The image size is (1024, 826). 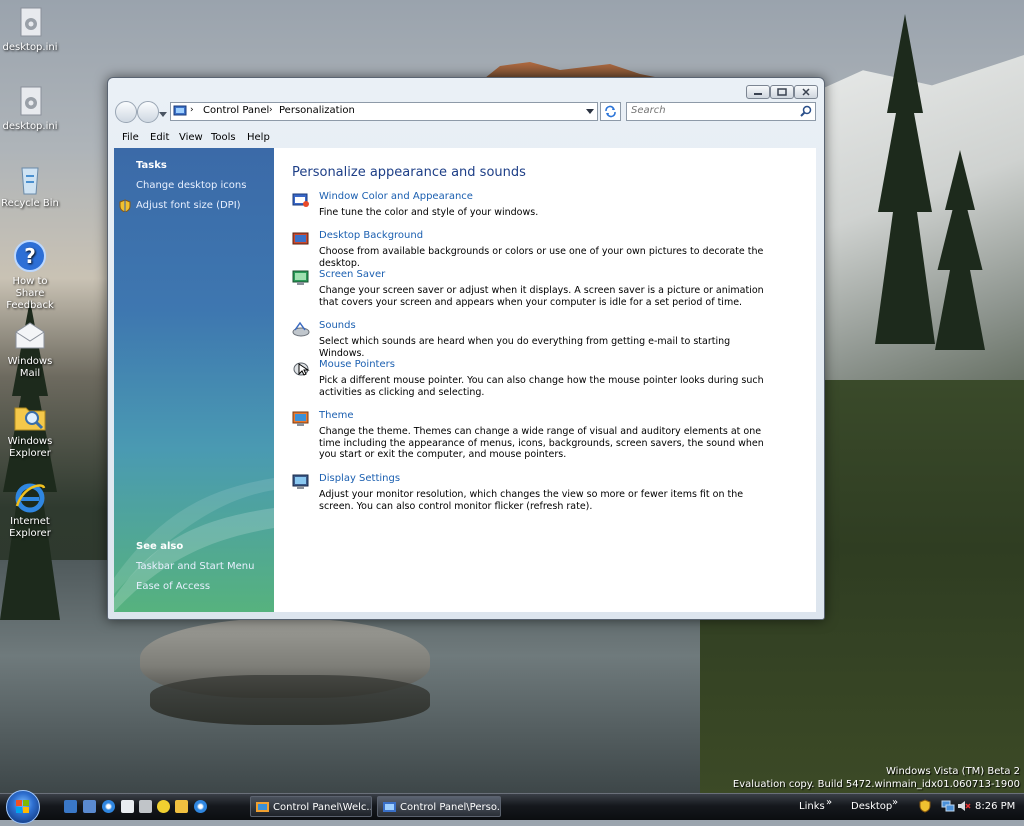 I want to click on breadcrumb-control-panel: Control Panel, so click(x=236, y=110).